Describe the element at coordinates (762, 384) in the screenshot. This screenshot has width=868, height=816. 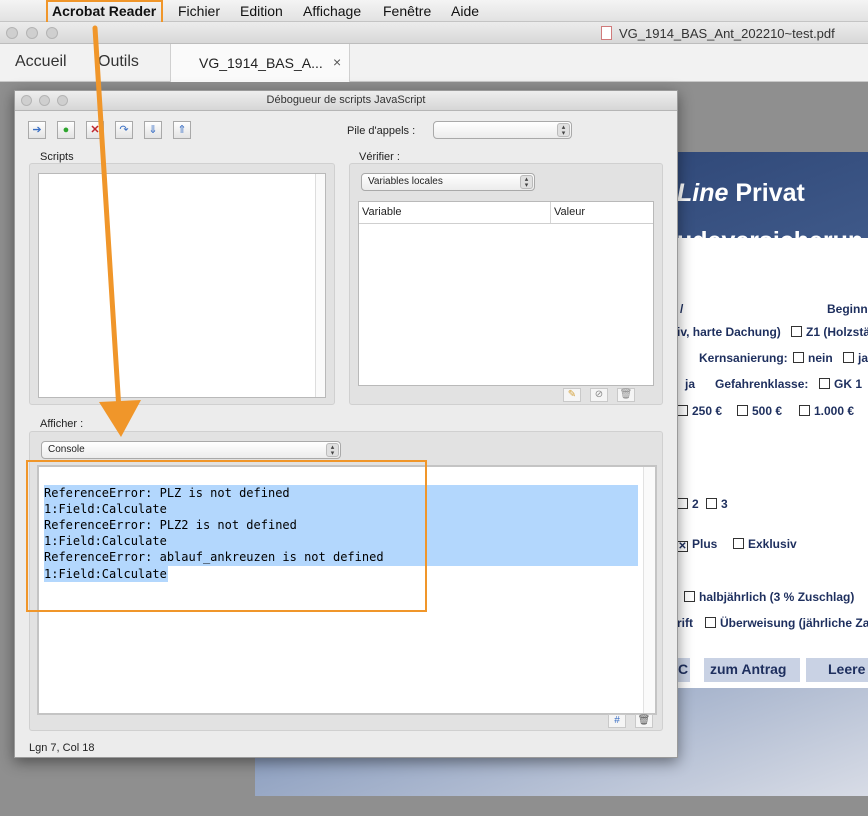
I see `pdf-gefahren-label: Gefahrenklasse:` at that location.